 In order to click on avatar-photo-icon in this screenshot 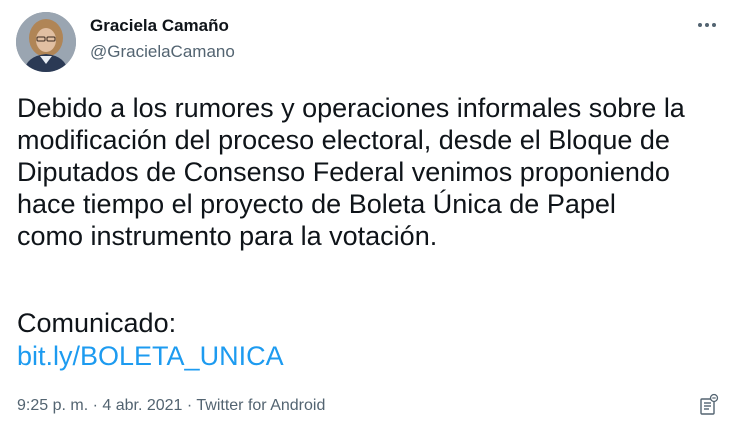, I will do `click(46, 42)`.